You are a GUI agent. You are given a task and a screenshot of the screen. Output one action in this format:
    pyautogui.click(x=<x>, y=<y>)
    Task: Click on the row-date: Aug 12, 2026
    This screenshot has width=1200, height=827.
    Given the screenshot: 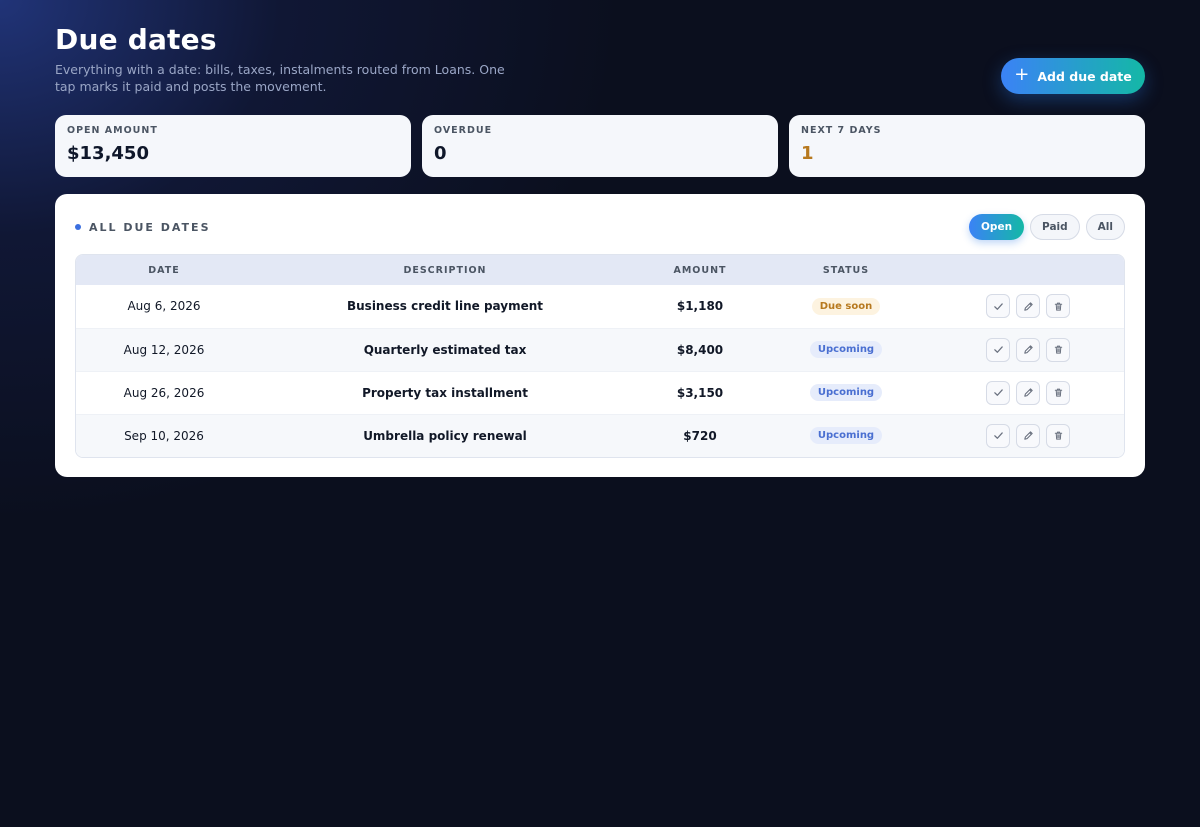 What is the action you would take?
    pyautogui.click(x=164, y=349)
    